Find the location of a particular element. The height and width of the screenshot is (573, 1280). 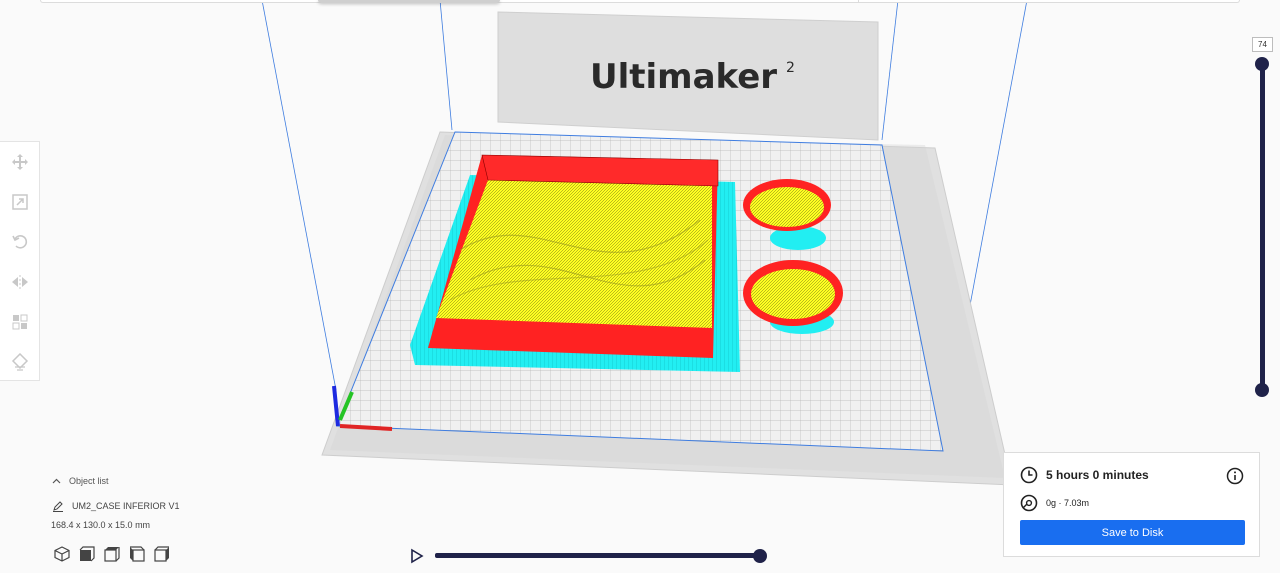

top-view-icon is located at coordinates (111, 554).